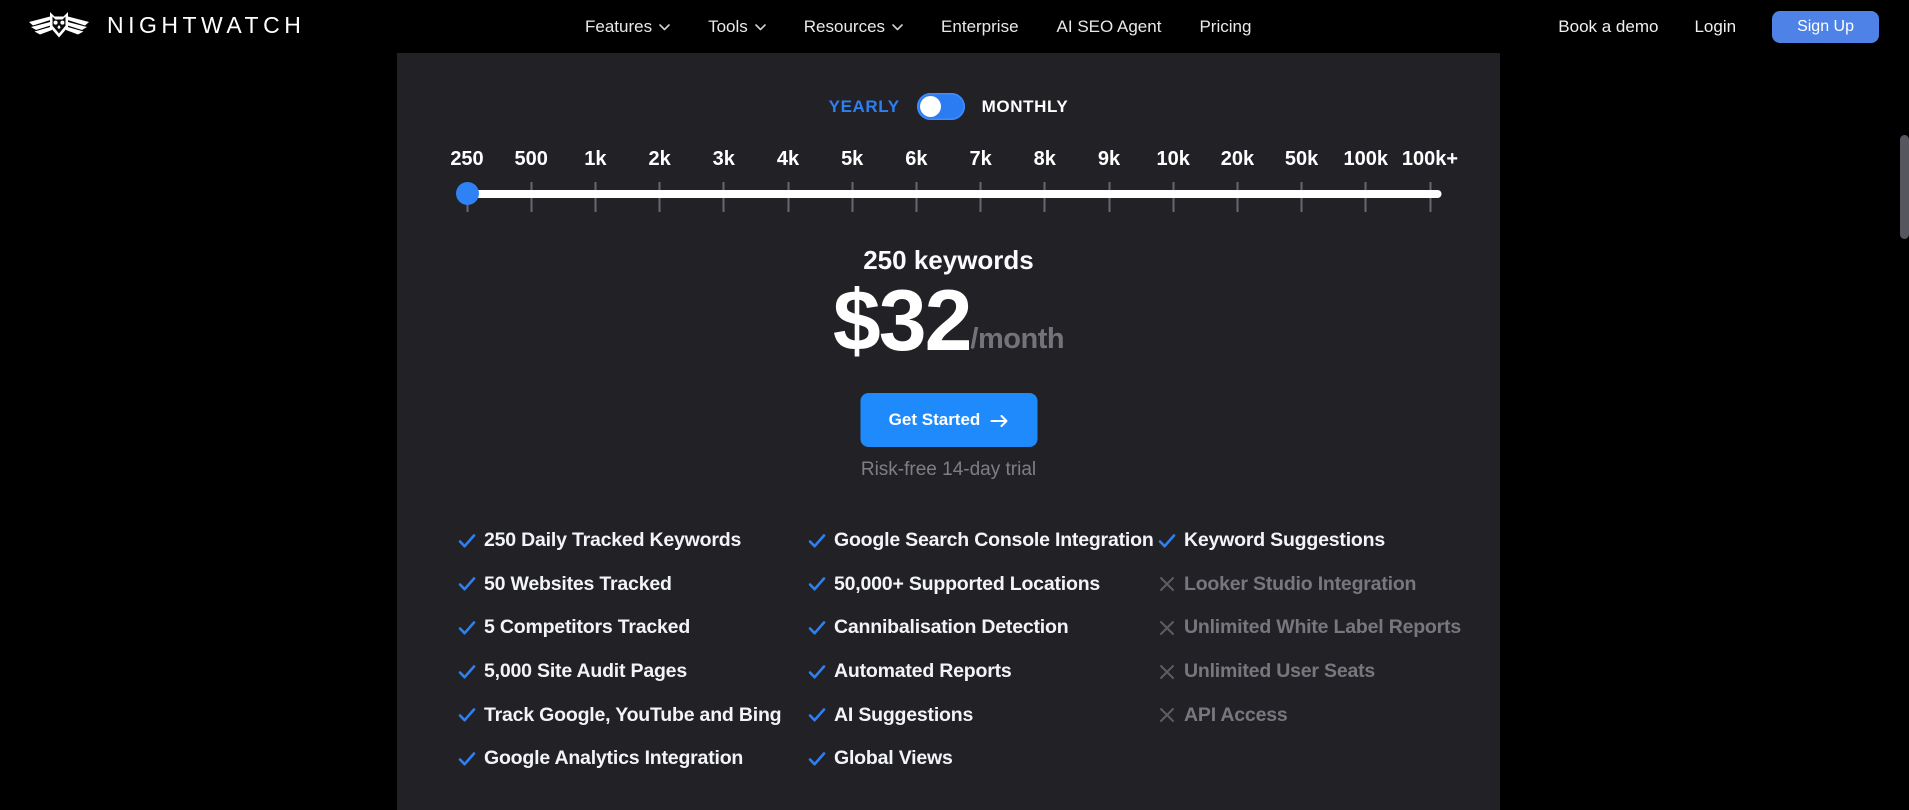 This screenshot has height=810, width=1909. I want to click on feature-item: 5 Competitors Tracked, so click(629, 628).